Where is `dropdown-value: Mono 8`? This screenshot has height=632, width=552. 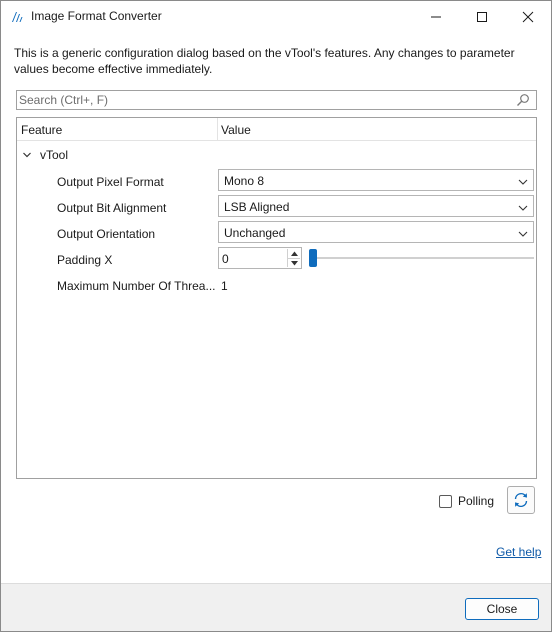
dropdown-value: Mono 8 is located at coordinates (244, 181).